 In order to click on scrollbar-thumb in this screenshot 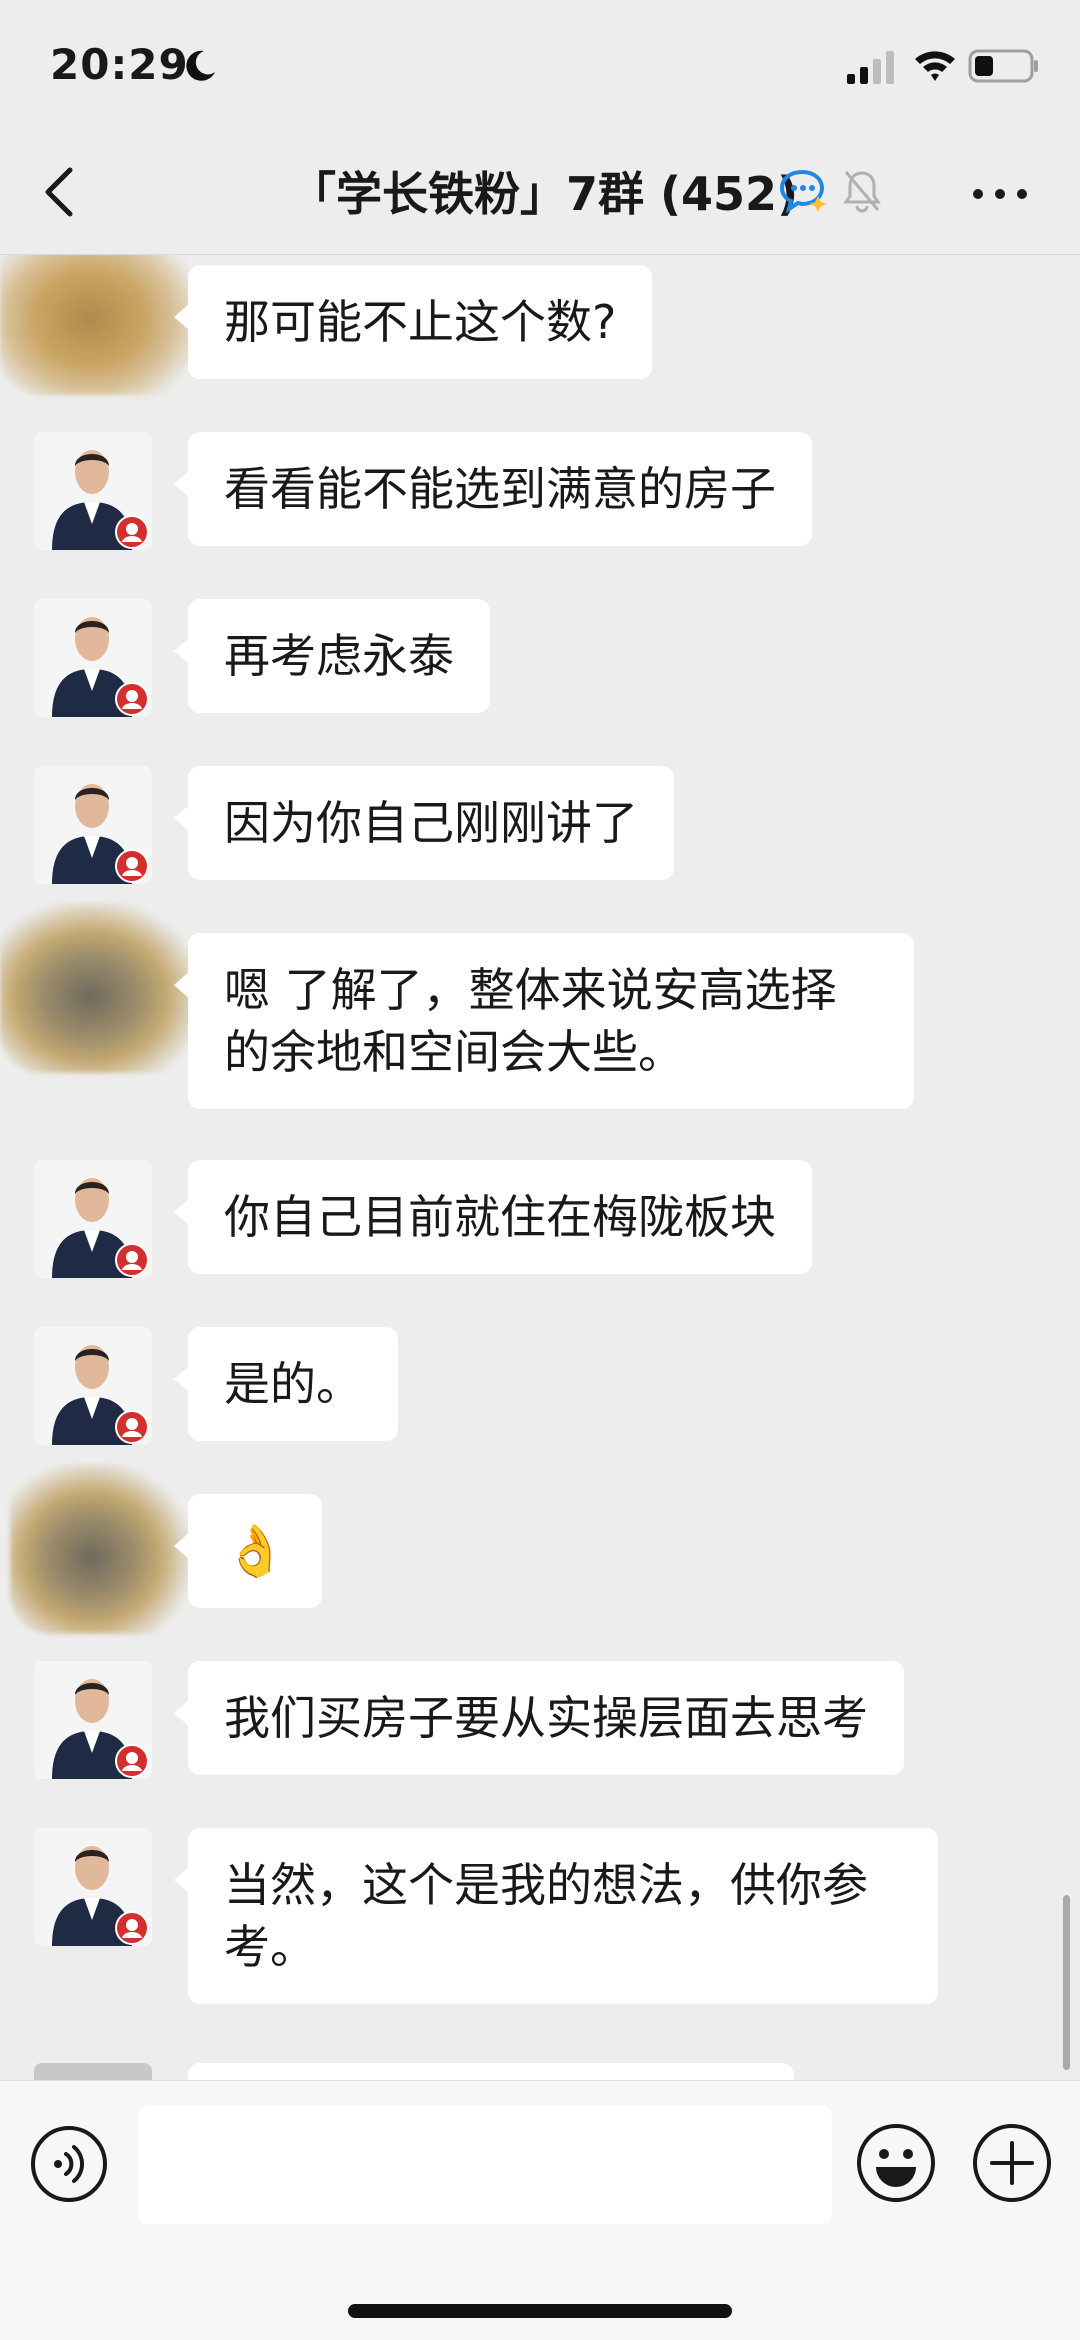, I will do `click(1066, 1982)`.